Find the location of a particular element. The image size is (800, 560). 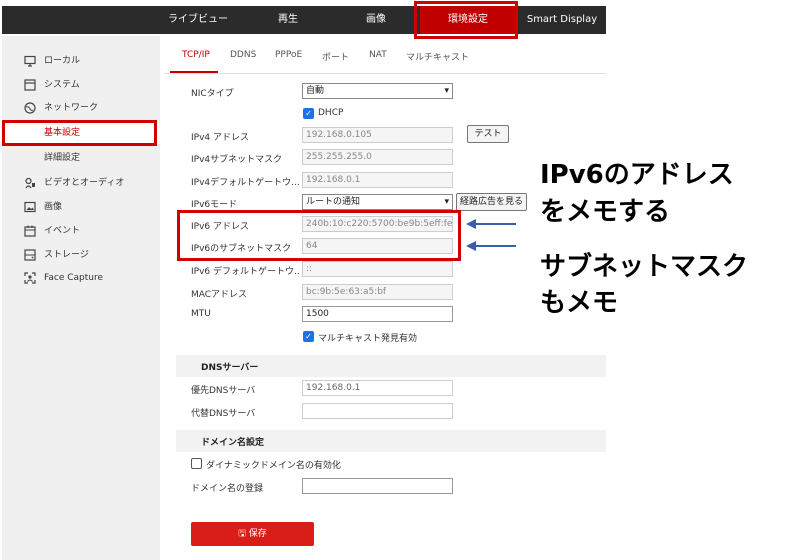

dns-section-title: DNSサーバー is located at coordinates (230, 368).